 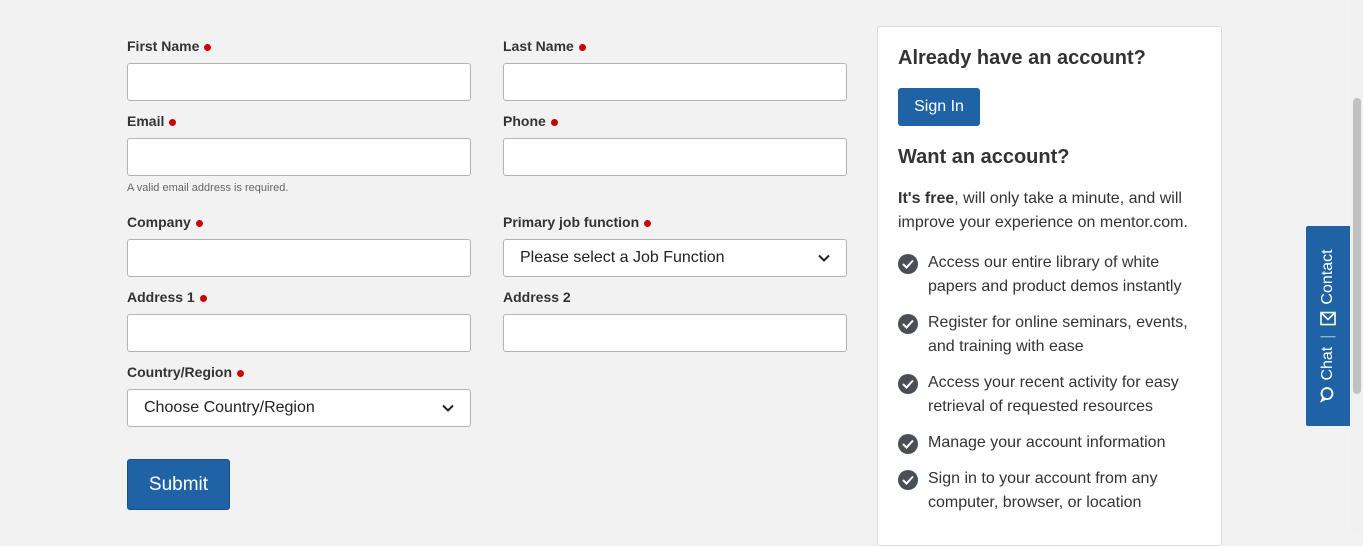 I want to click on last-name-field: Last Name, so click(x=675, y=68).